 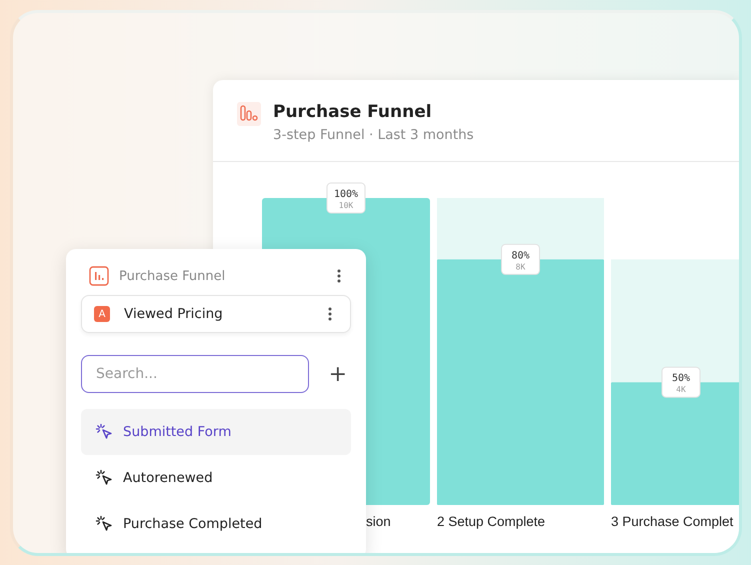 I want to click on event-label: Submitted Form, so click(x=177, y=432).